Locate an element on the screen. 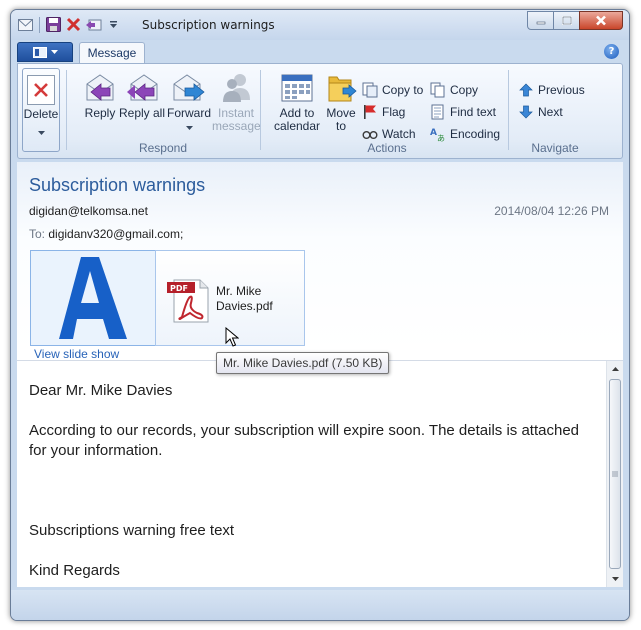  move-to-label: Move to is located at coordinates (341, 119).